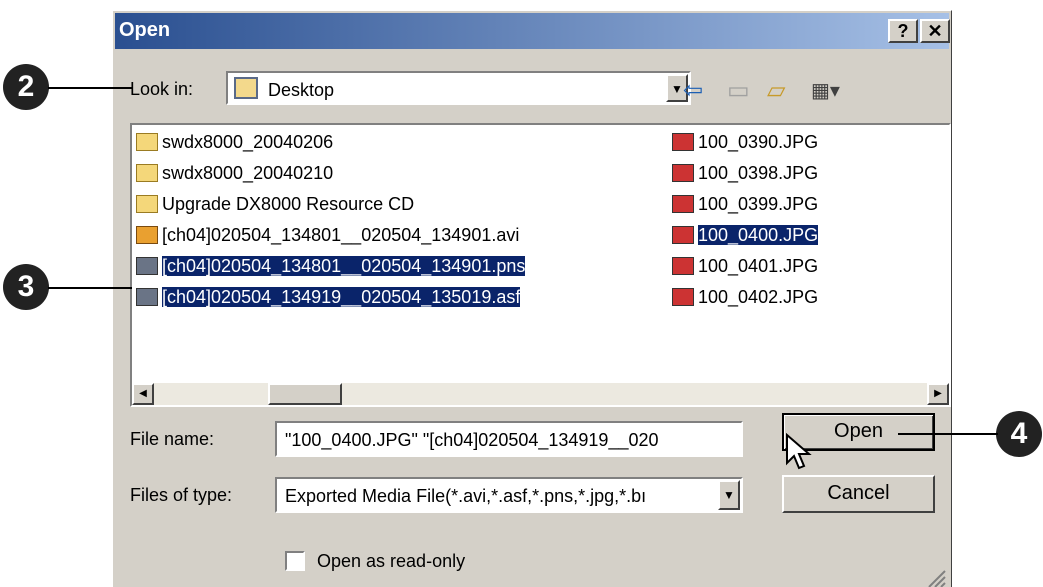 Image resolution: width=1043 pixels, height=587 pixels. What do you see at coordinates (344, 266) in the screenshot?
I see `file-name: [ch04]020504_134801__020504_134901.pns` at bounding box center [344, 266].